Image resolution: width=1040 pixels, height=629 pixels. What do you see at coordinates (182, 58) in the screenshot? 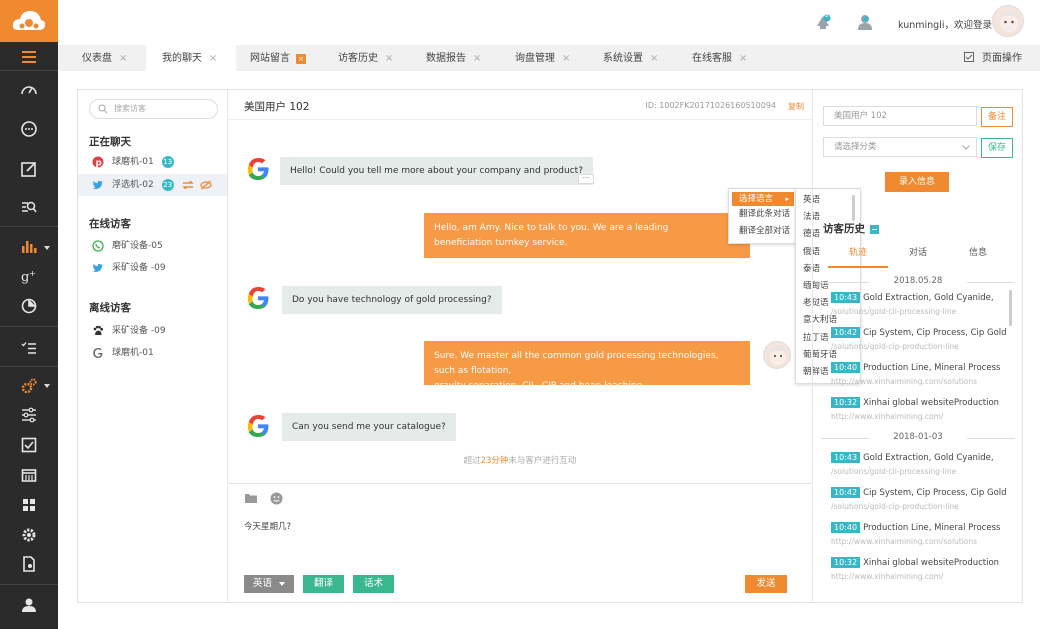
I see `tab-label: 我的聊天` at bounding box center [182, 58].